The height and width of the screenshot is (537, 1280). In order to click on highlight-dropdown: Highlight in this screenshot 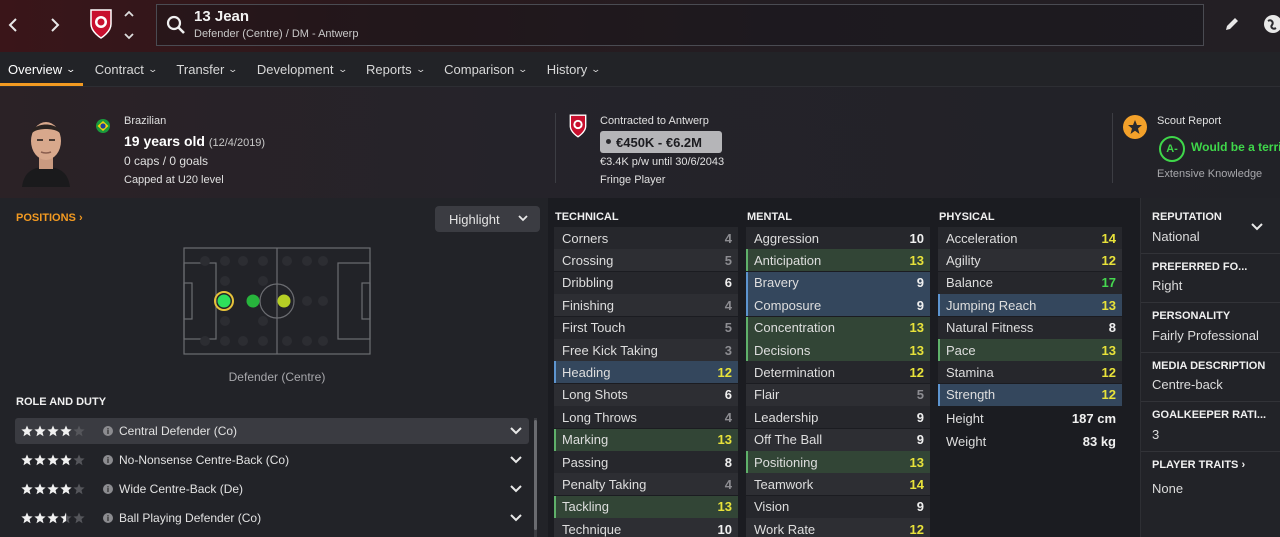, I will do `click(487, 219)`.